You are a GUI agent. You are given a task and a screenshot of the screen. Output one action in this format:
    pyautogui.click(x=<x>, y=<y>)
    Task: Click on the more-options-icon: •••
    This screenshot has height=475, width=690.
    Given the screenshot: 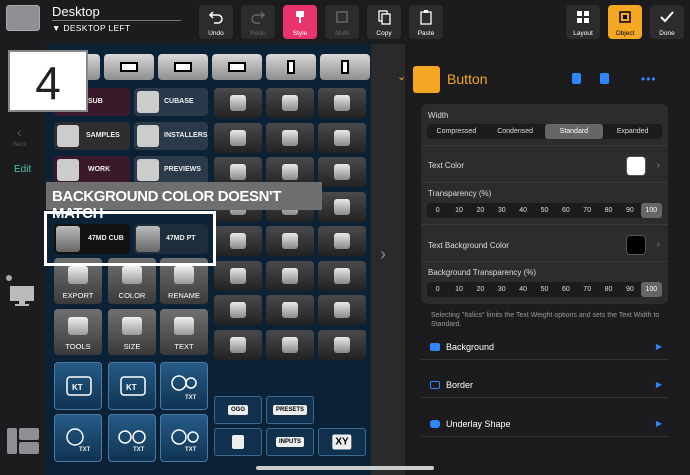 What is the action you would take?
    pyautogui.click(x=649, y=79)
    